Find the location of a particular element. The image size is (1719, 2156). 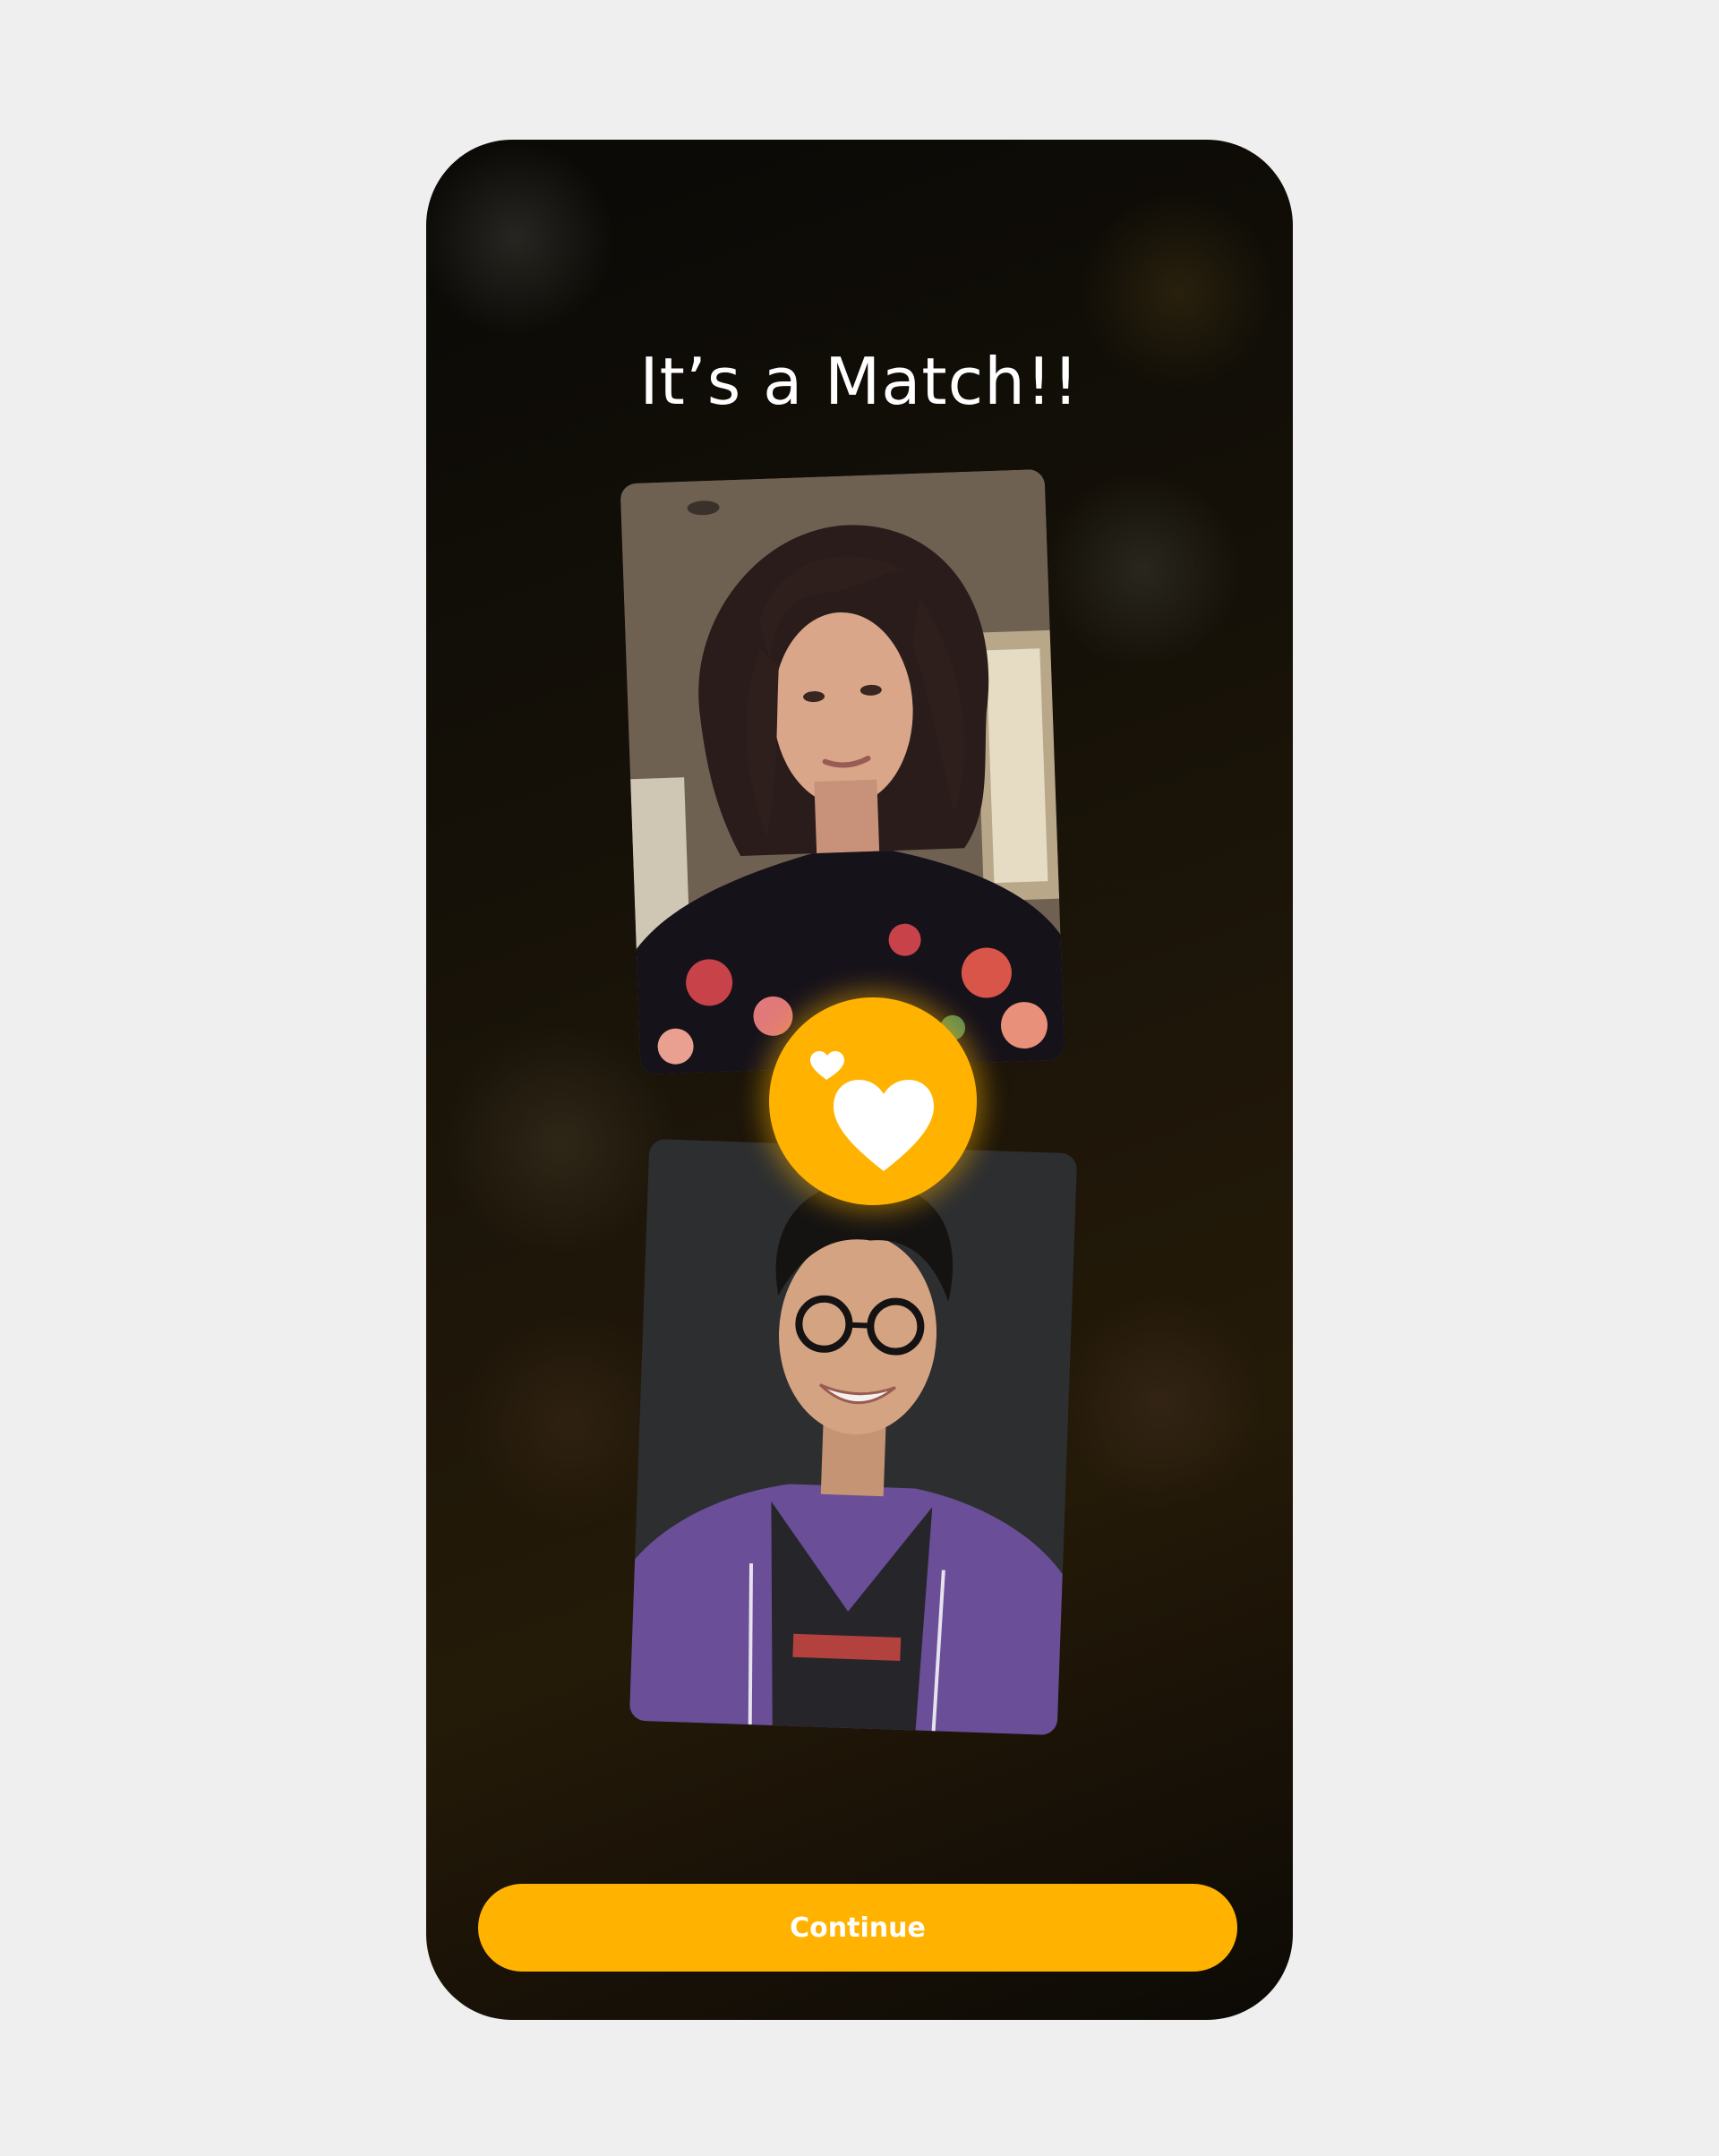

man-portrait-illustration is located at coordinates (853, 1437).